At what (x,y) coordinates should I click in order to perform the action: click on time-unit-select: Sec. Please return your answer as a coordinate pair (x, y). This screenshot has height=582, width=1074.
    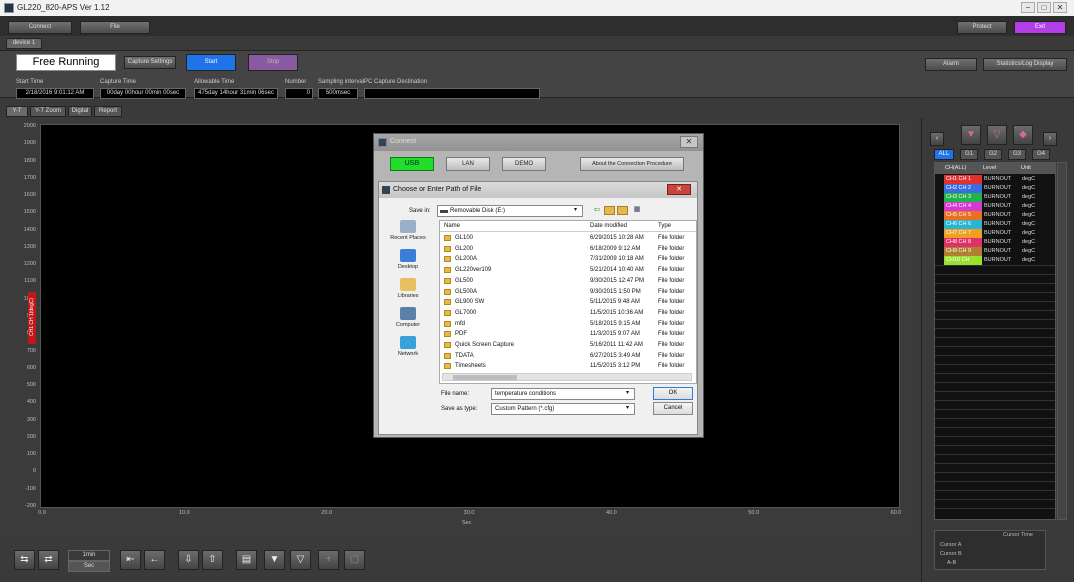
    Looking at the image, I should click on (89, 566).